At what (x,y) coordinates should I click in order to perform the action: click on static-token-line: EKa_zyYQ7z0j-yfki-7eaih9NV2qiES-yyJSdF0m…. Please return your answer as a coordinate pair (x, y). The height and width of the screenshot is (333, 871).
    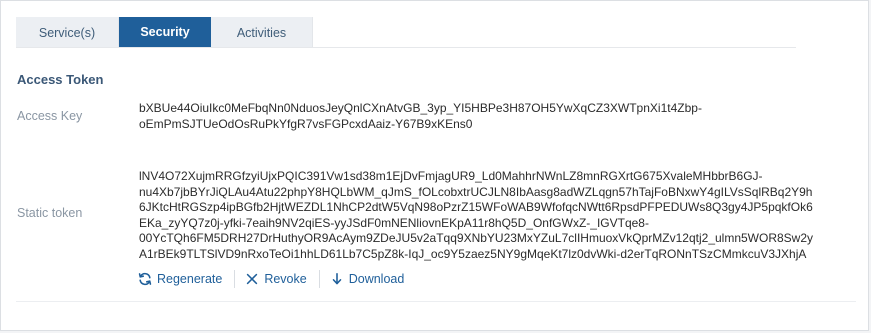
    Looking at the image, I should click on (394, 222).